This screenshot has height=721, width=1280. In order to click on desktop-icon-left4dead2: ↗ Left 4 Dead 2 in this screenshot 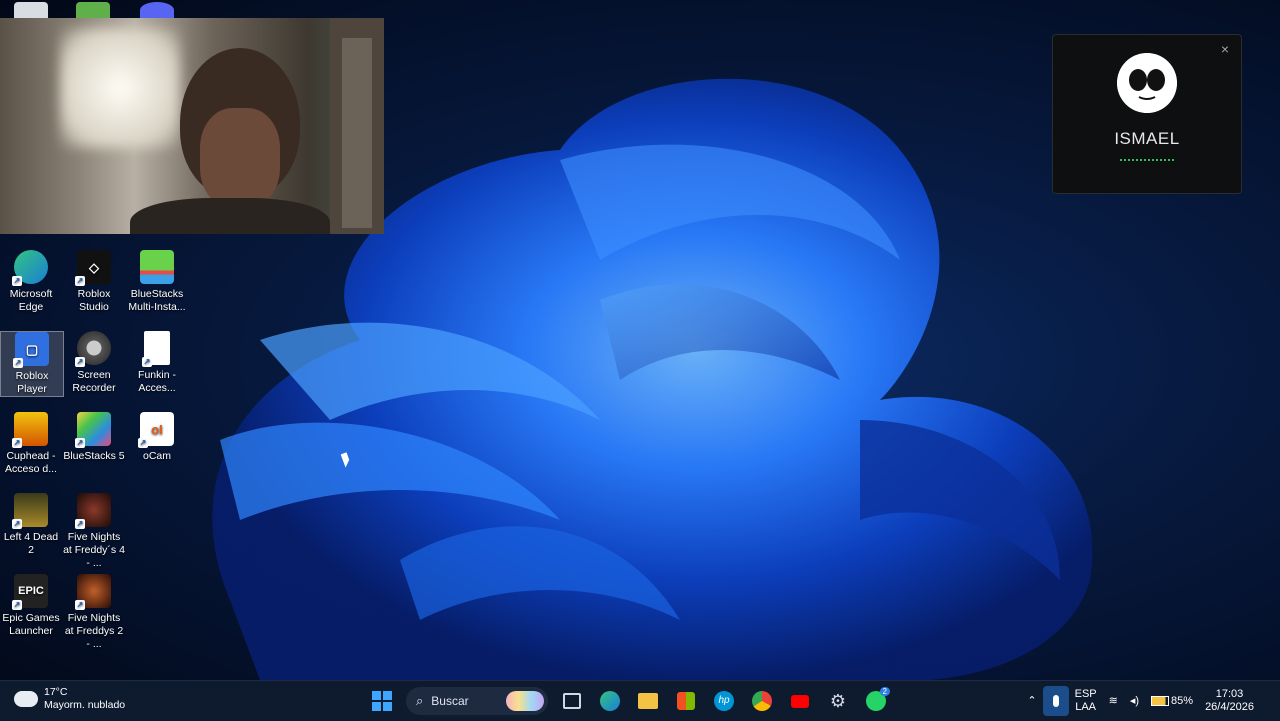, I will do `click(31, 525)`.